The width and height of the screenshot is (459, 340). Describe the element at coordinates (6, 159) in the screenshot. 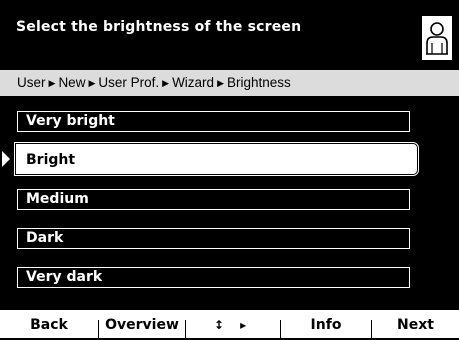

I see `selection-arrow-icon` at that location.